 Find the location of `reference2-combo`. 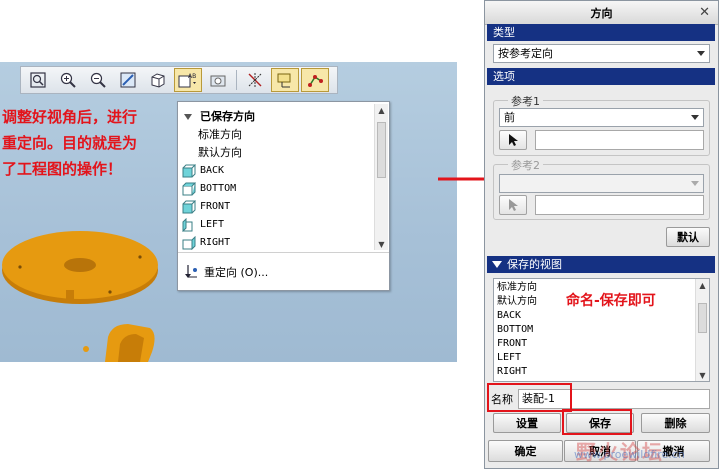

reference2-combo is located at coordinates (601, 183).